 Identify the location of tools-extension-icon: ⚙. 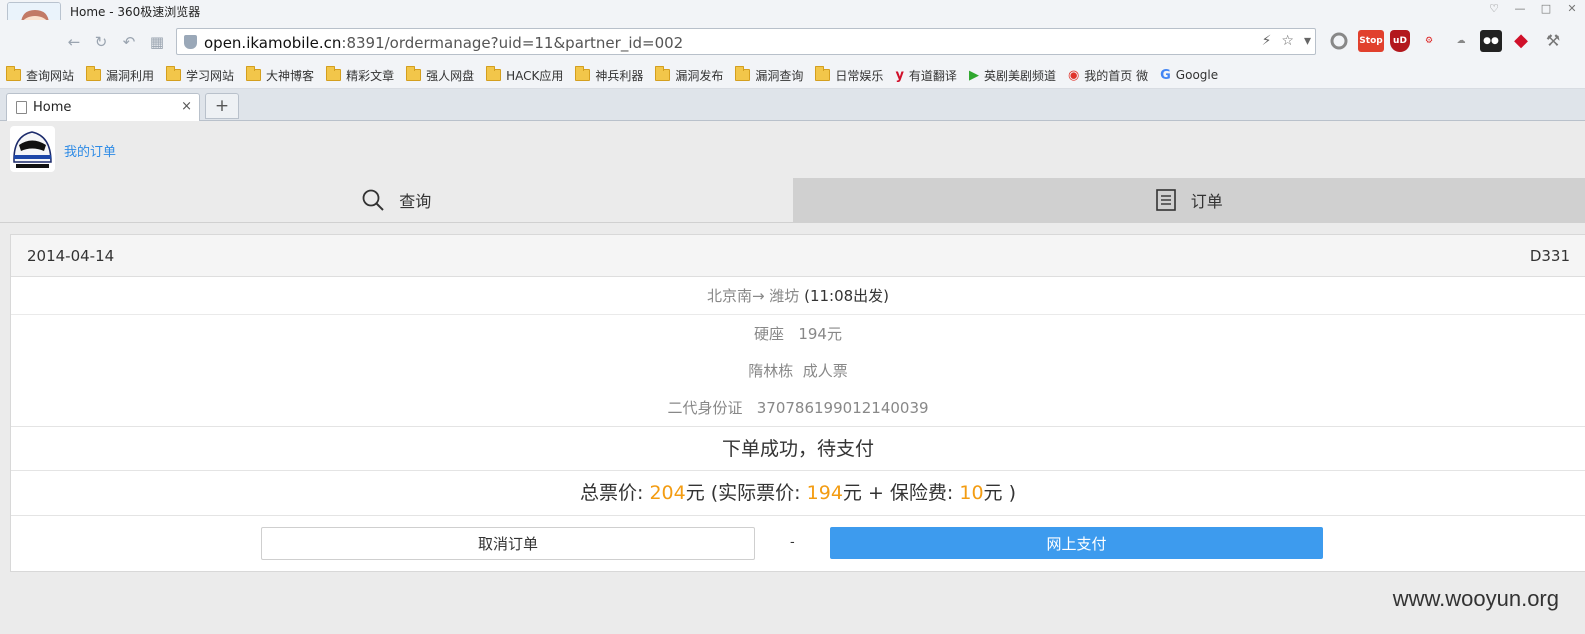
(1429, 41).